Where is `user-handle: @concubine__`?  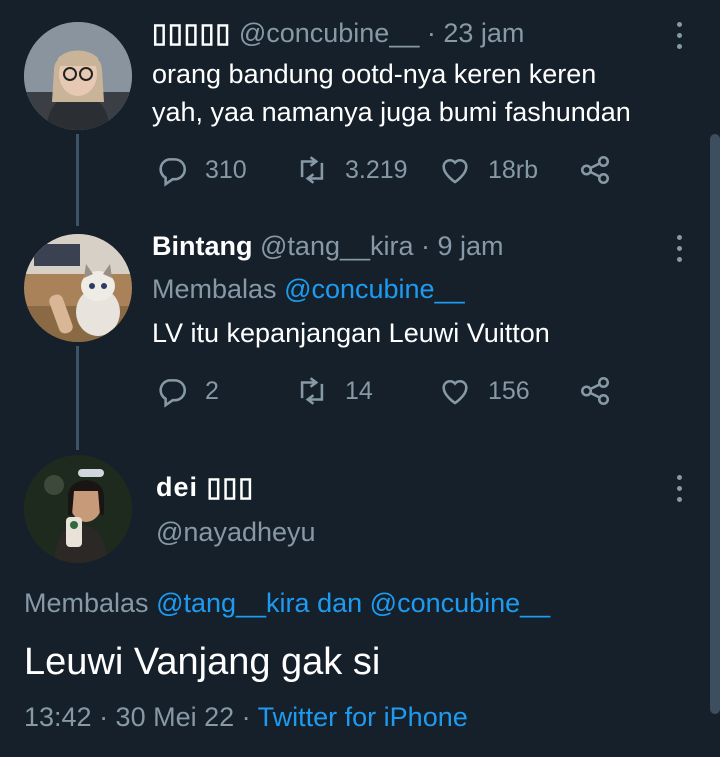
user-handle: @concubine__ is located at coordinates (329, 33).